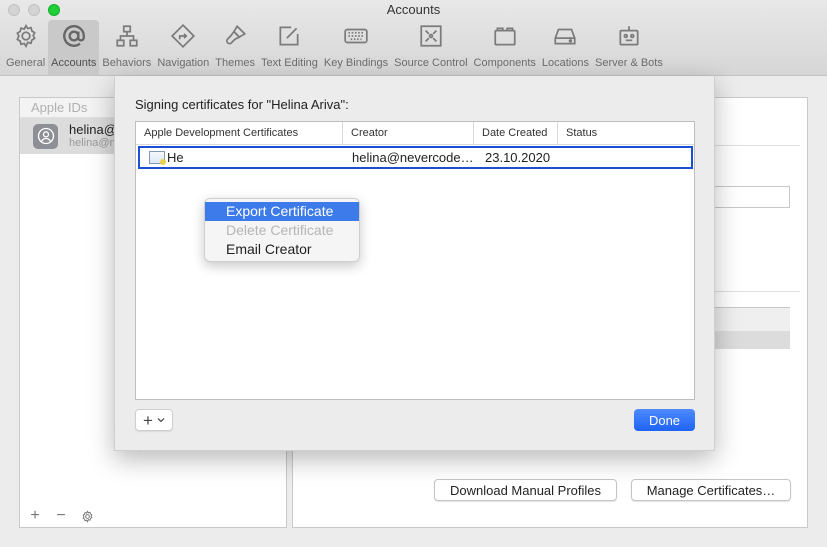 The image size is (827, 547). I want to click on keyboard-icon, so click(356, 36).